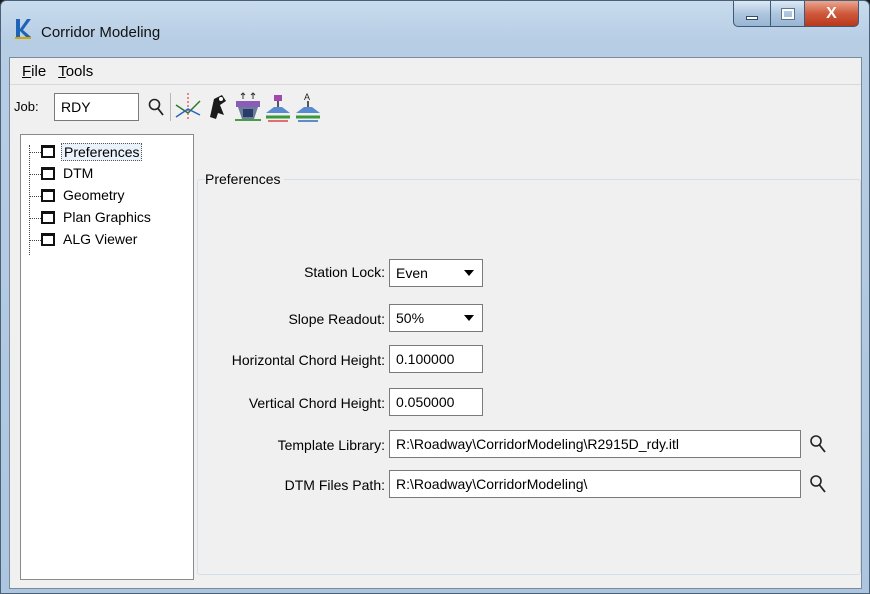 The image size is (870, 594). I want to click on horizontal-chord-input, so click(436, 359).